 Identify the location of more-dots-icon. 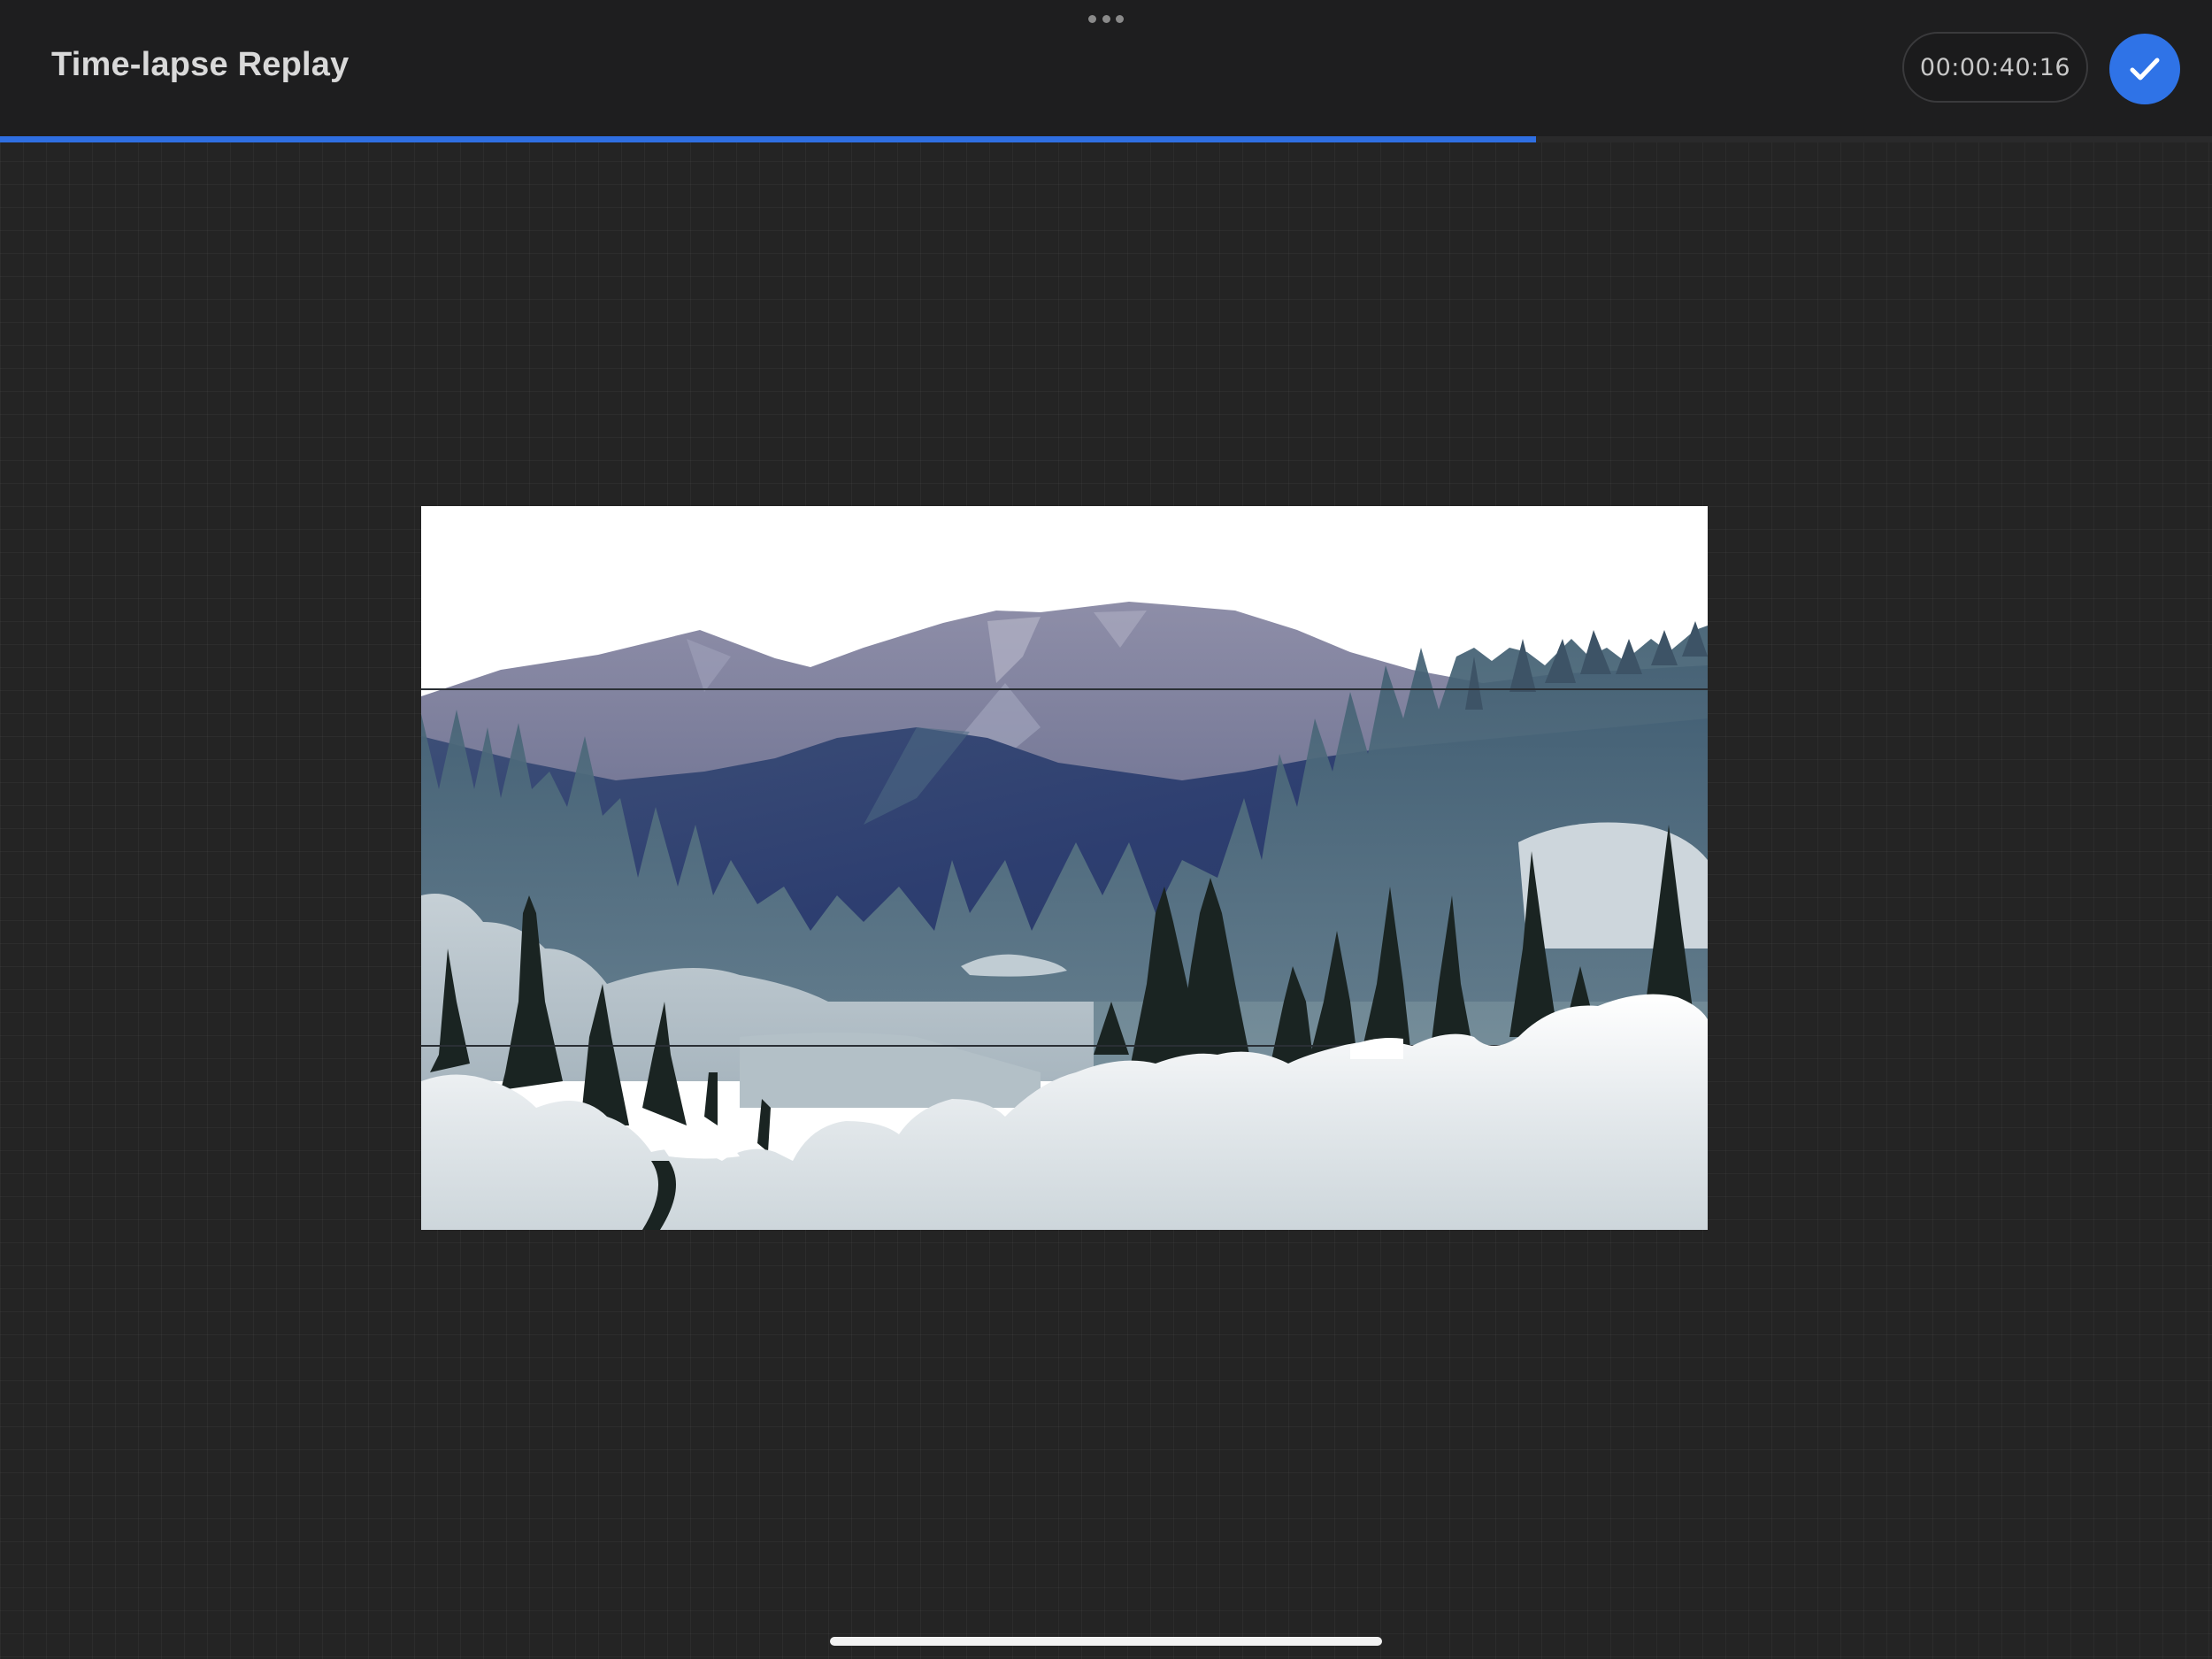
(1106, 19).